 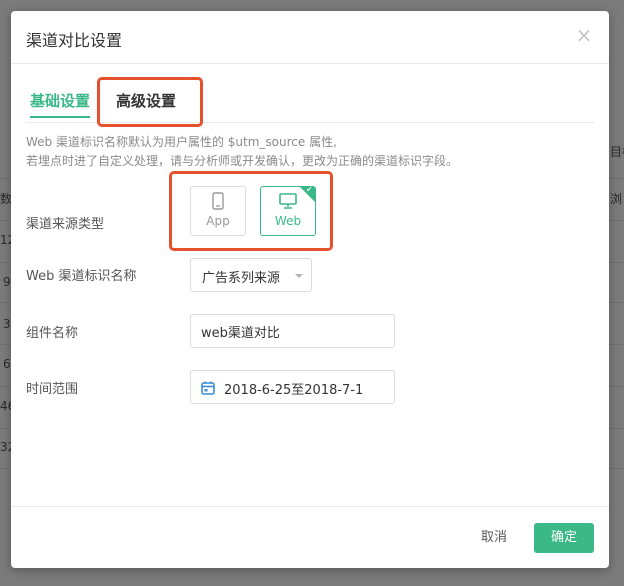 I want to click on component-name-label: 组件名称, so click(x=52, y=333).